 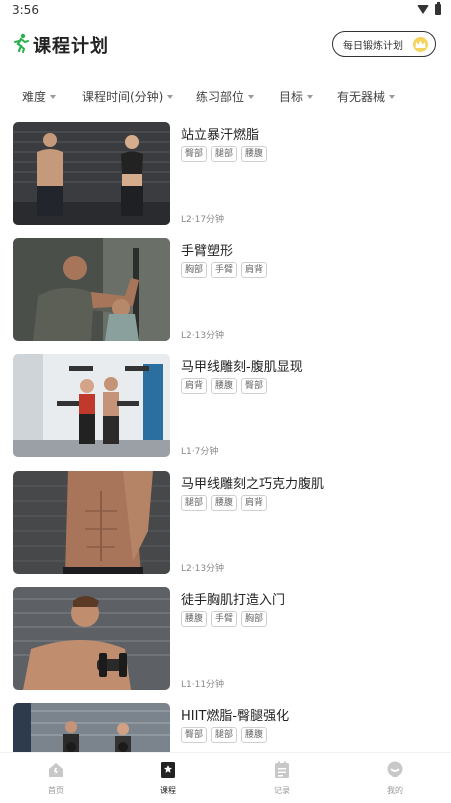 I want to click on course-icon, so click(x=168, y=770).